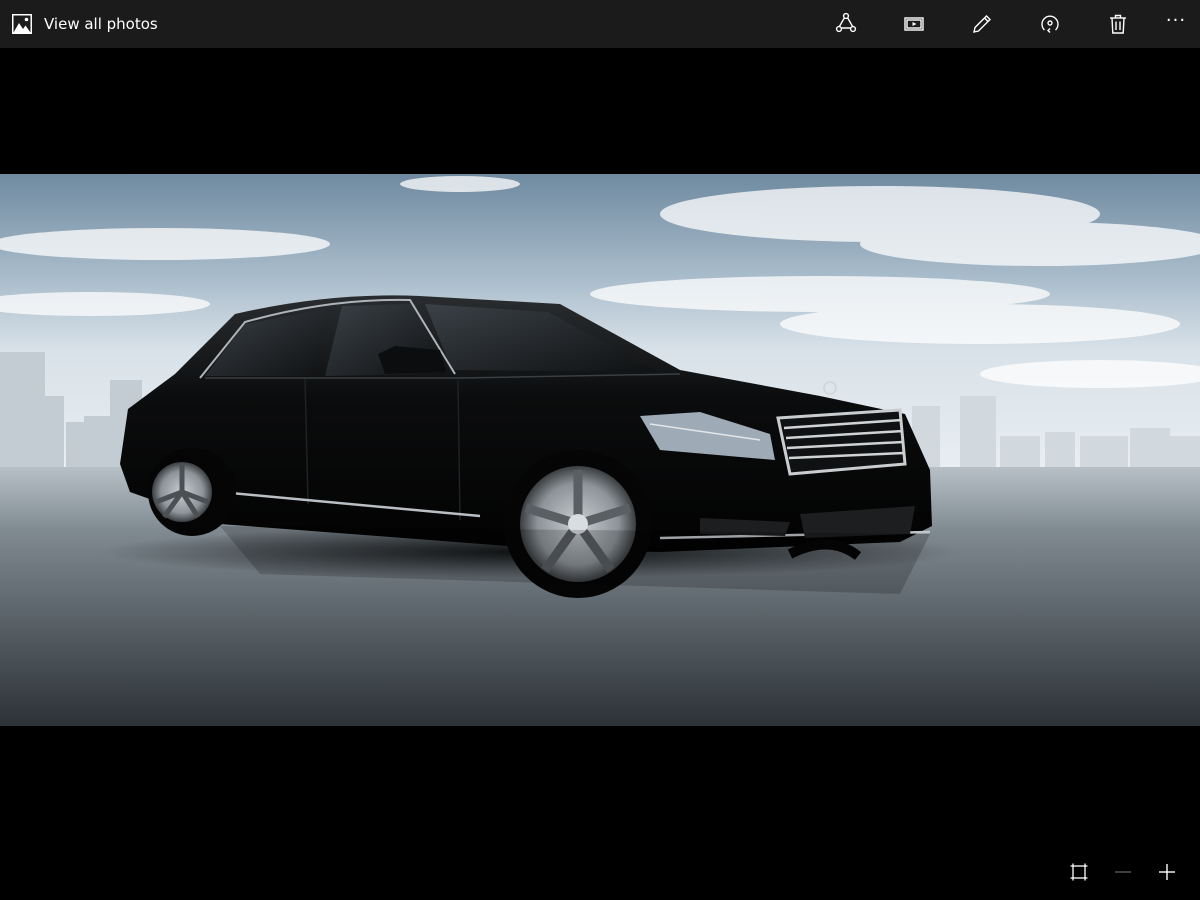 This screenshot has width=1200, height=900. I want to click on edit-button, so click(982, 24).